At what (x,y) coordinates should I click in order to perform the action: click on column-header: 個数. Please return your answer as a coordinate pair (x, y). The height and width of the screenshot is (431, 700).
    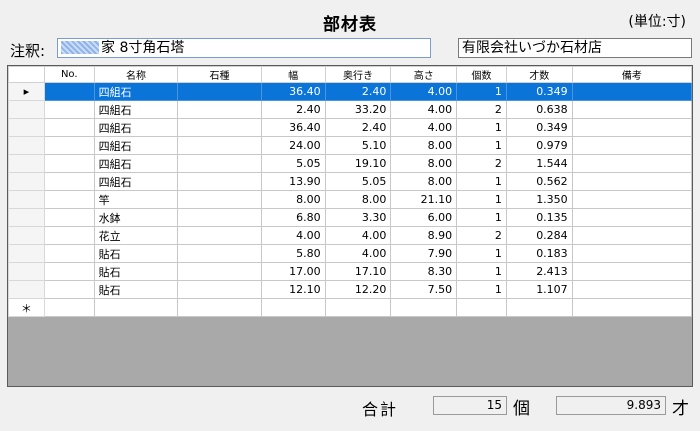
    Looking at the image, I should click on (481, 74).